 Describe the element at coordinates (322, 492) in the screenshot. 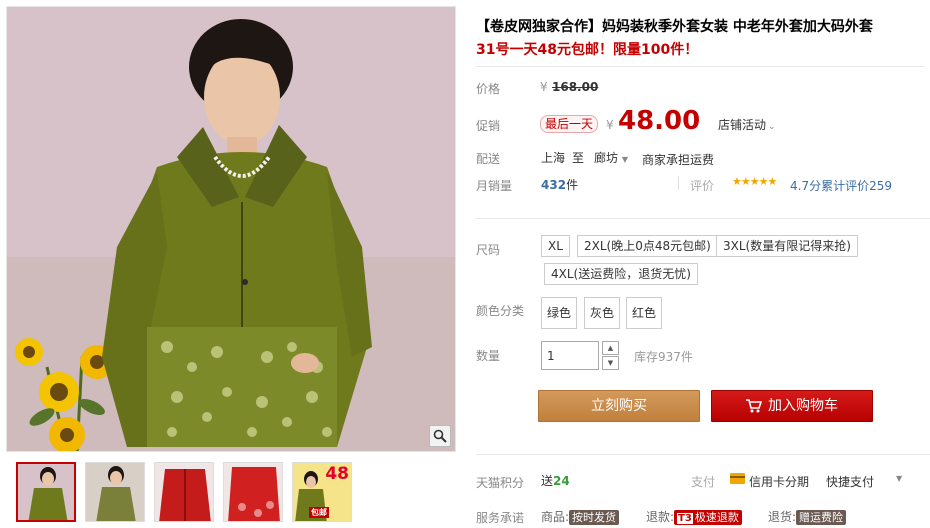

I see `thumbnail-5: 48 包邮` at that location.